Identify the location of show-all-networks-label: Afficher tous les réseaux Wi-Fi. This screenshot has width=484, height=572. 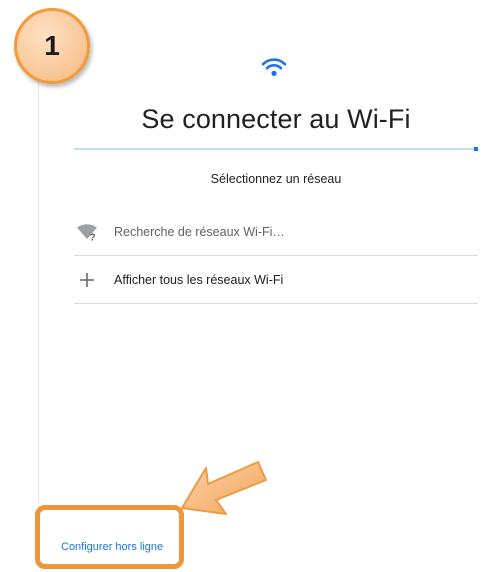
(199, 279).